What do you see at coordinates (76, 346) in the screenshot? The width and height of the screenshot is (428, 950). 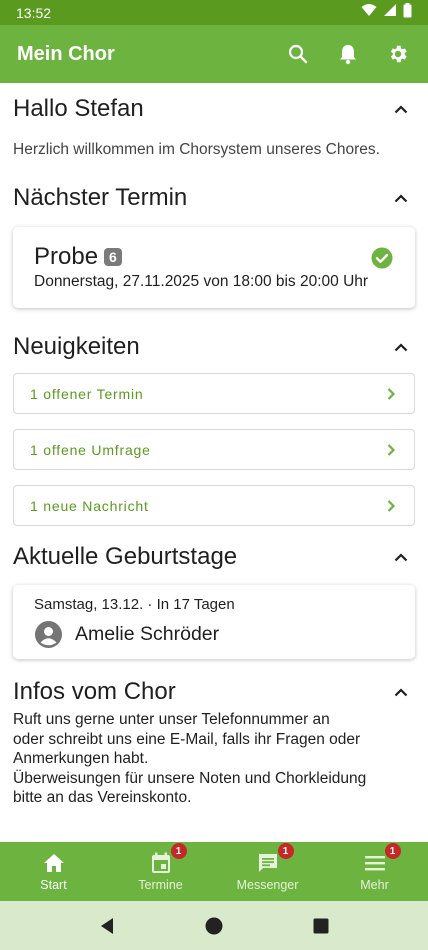 I see `news-section-title: Neuigkeiten` at bounding box center [76, 346].